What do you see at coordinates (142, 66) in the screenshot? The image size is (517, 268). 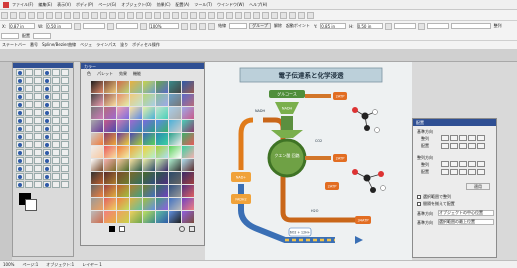 I see `color-panel-titlebar` at bounding box center [142, 66].